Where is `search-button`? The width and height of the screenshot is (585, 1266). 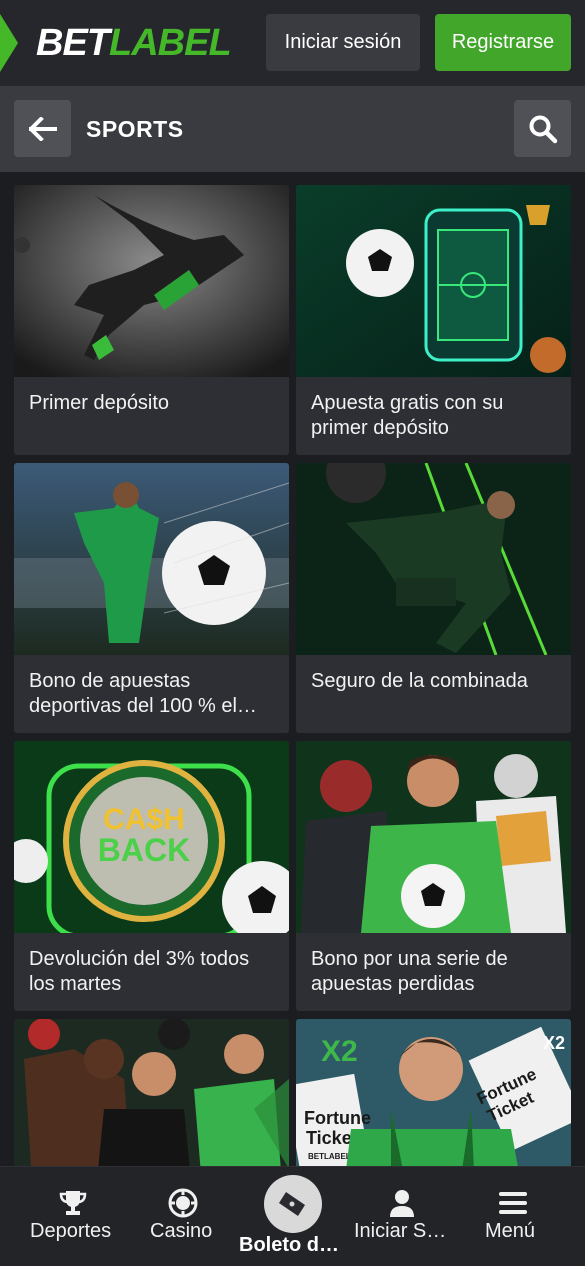
search-button is located at coordinates (542, 128).